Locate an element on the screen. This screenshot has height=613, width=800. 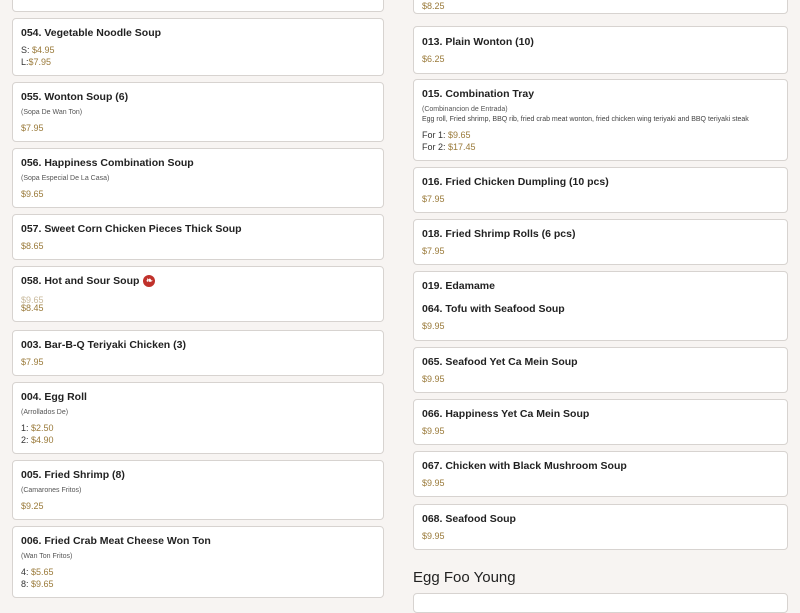
menu-item-price: $8.45 is located at coordinates (32, 308).